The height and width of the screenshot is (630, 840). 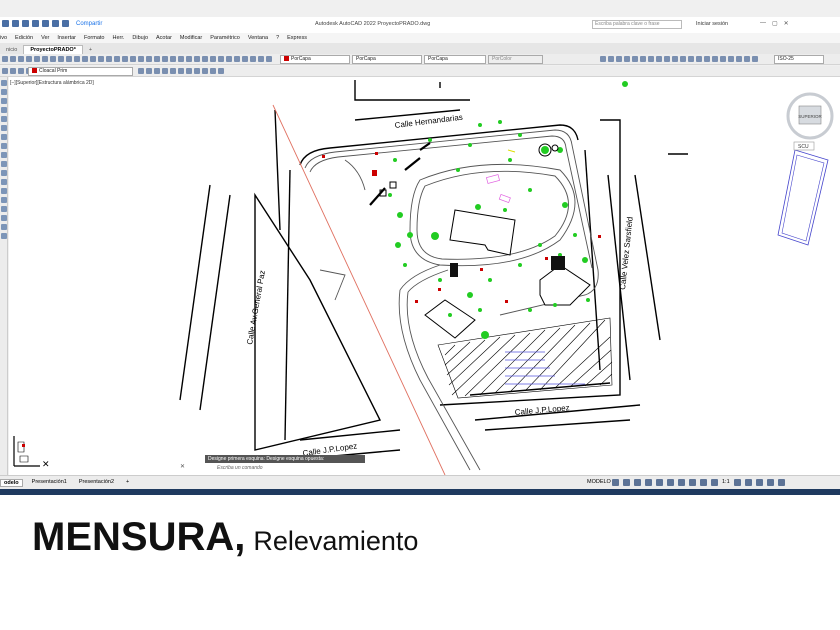 I want to click on command-input: Escriba un comando, so click(x=285, y=468).